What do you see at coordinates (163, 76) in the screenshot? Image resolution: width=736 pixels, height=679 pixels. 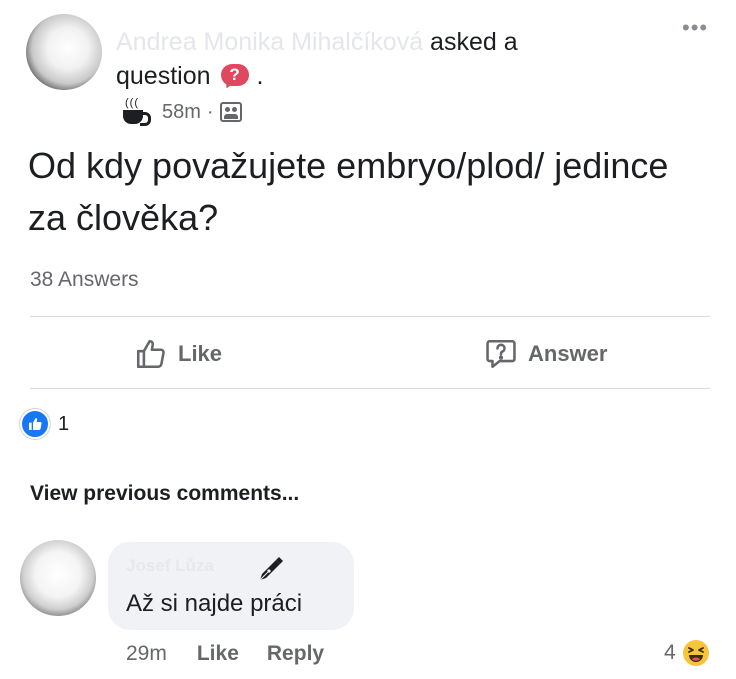 I see `question-label: question` at bounding box center [163, 76].